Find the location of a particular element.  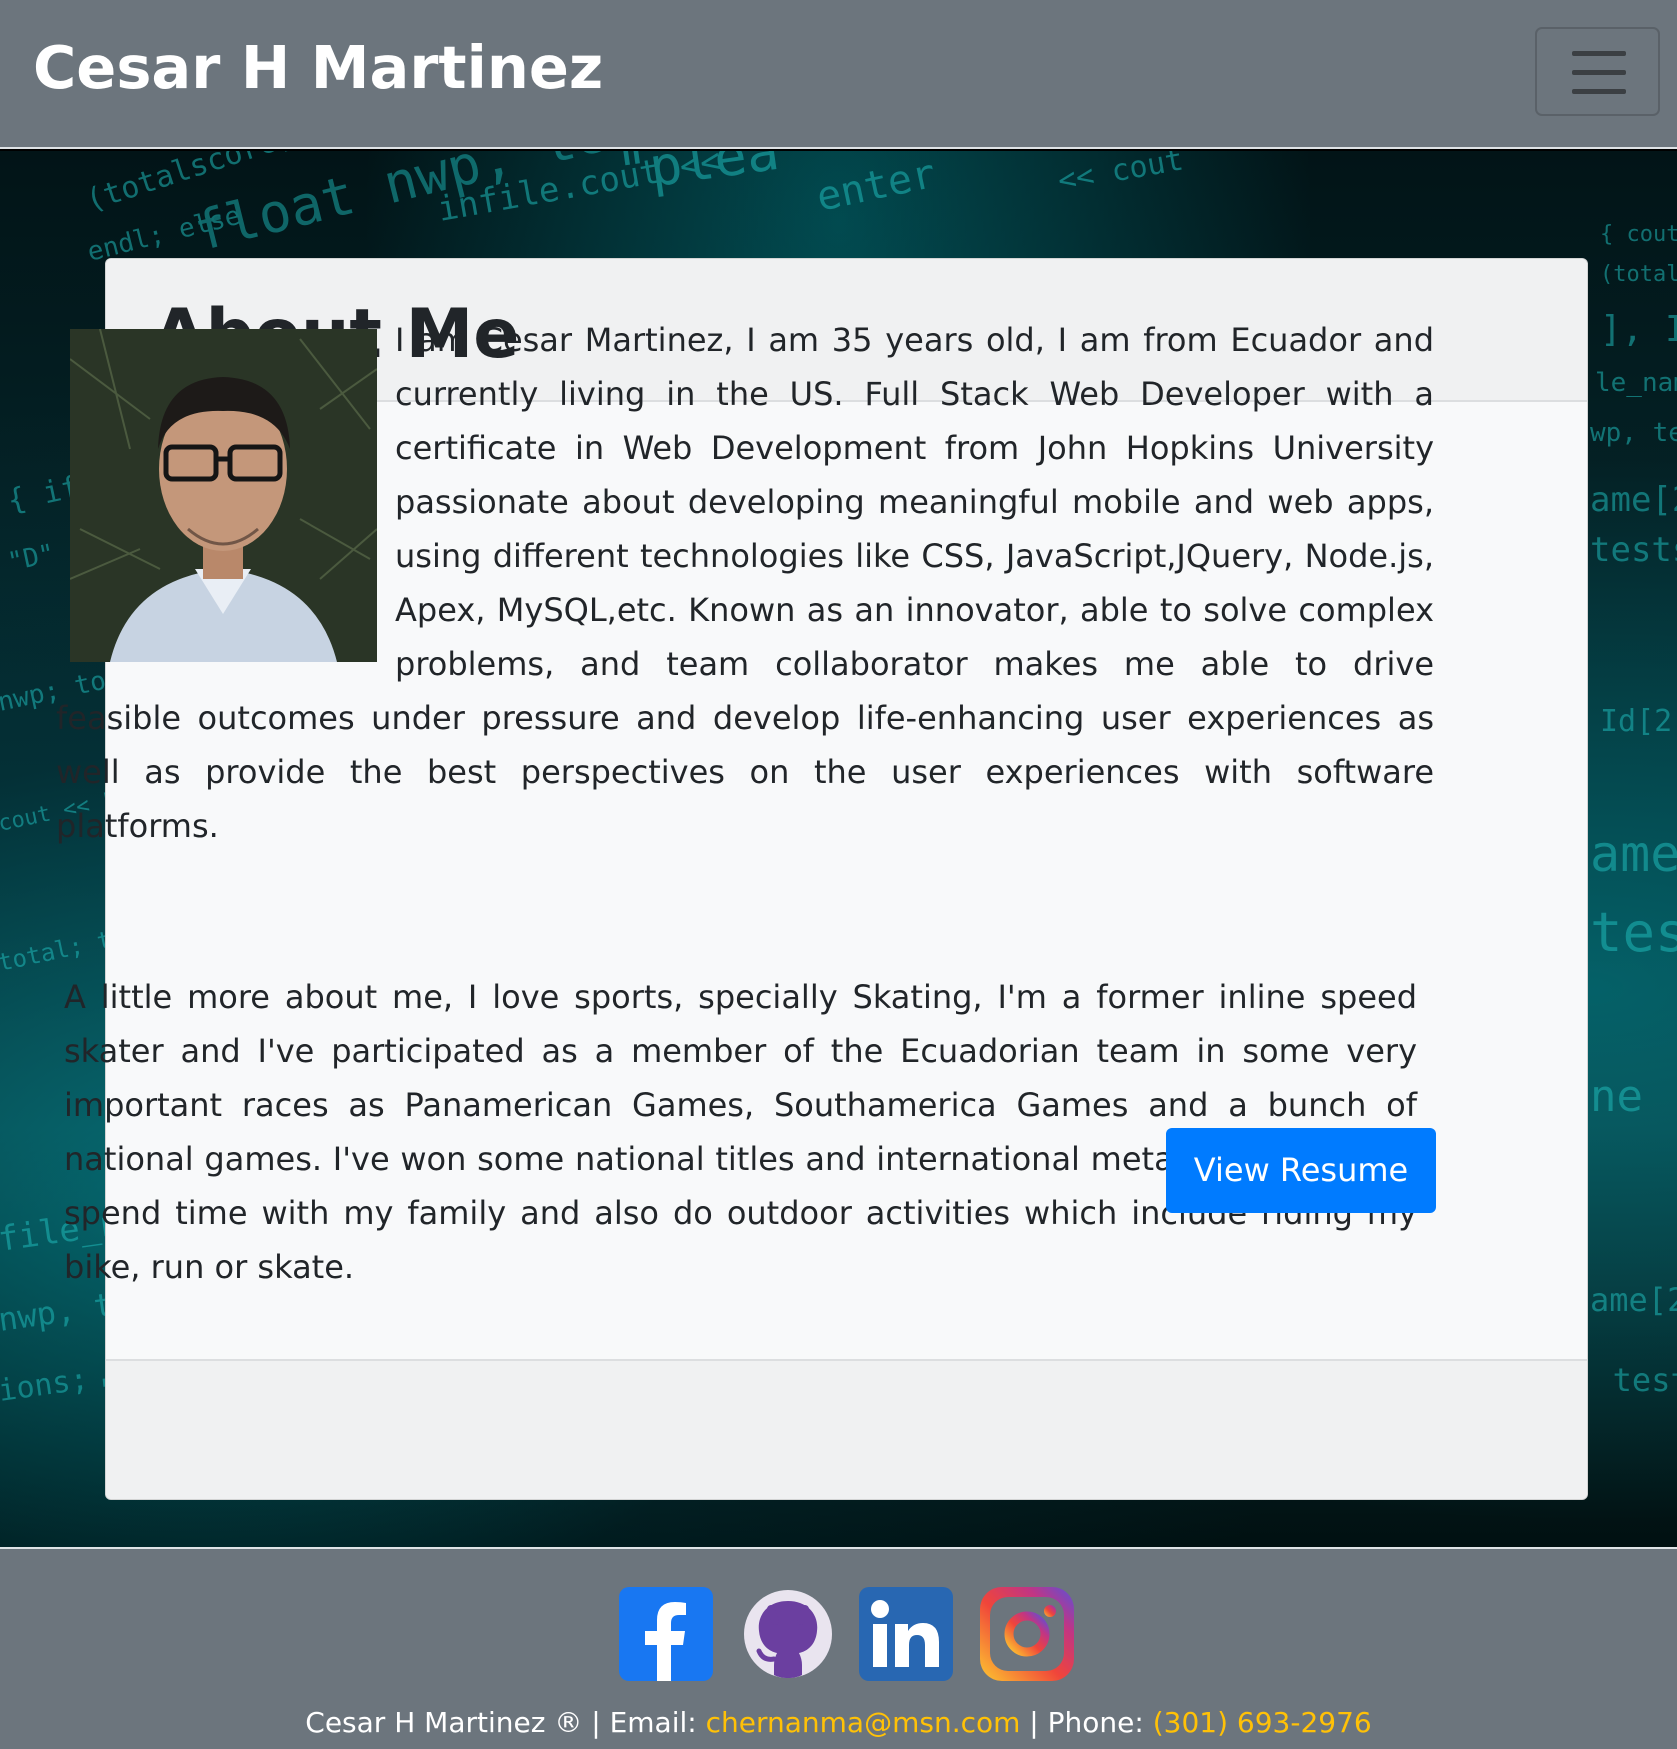

svg-text: test is located at coordinates (1633, 932).